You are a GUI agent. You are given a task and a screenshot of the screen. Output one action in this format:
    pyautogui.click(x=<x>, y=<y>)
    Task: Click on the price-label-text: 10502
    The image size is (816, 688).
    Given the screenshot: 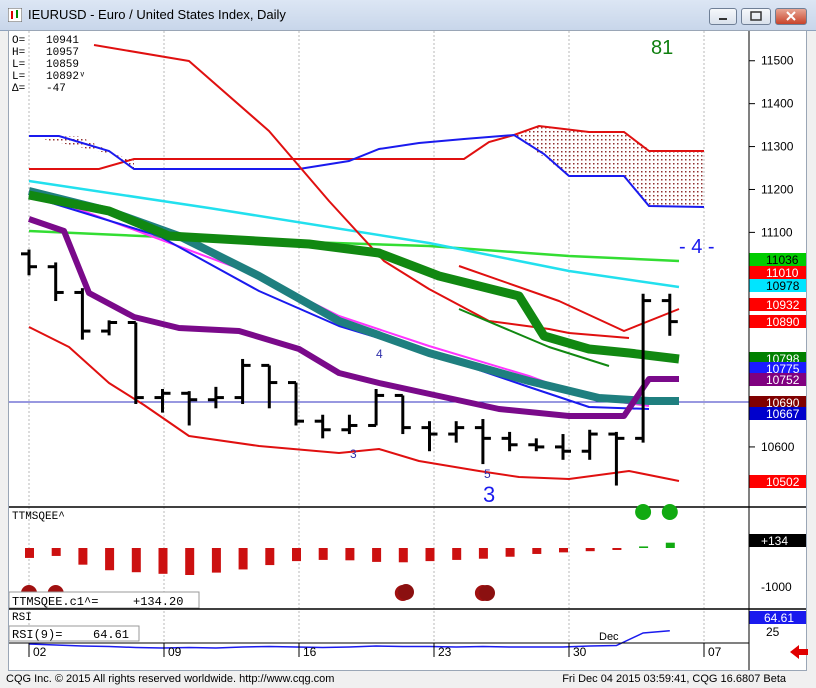 What is the action you would take?
    pyautogui.click(x=783, y=482)
    